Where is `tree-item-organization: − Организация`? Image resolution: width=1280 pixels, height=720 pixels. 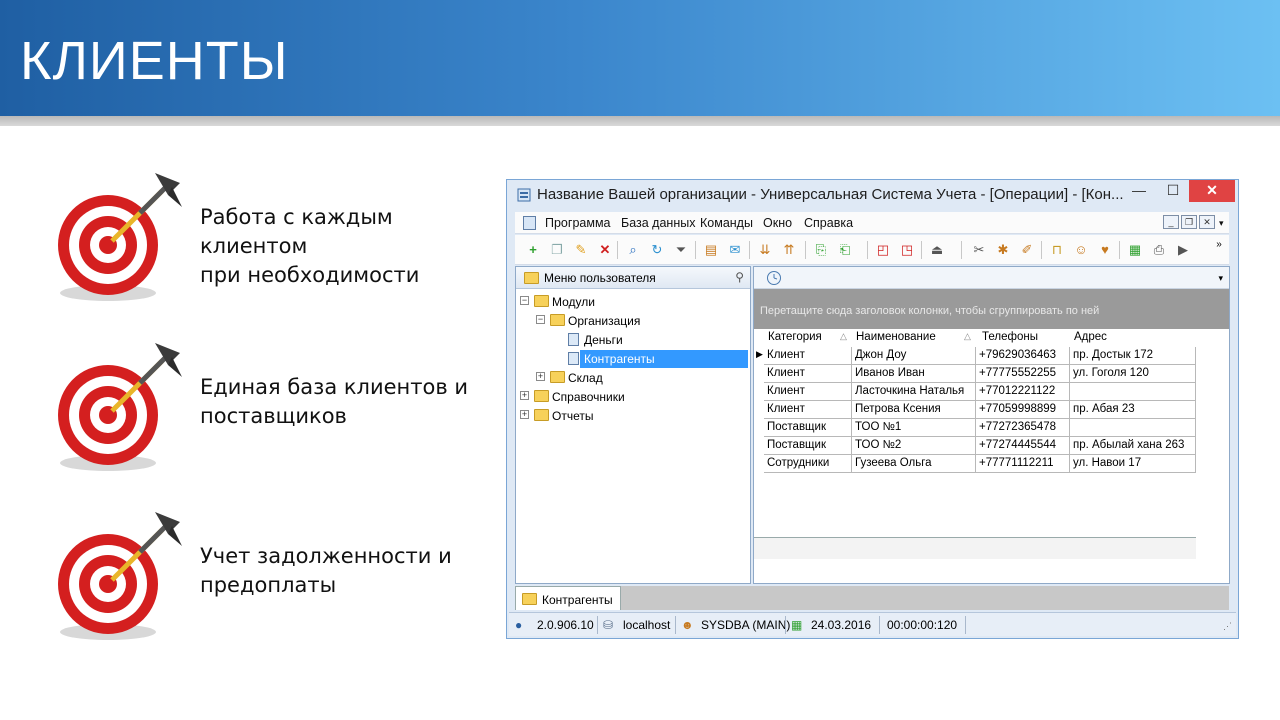 tree-item-organization: − Организация is located at coordinates (634, 321).